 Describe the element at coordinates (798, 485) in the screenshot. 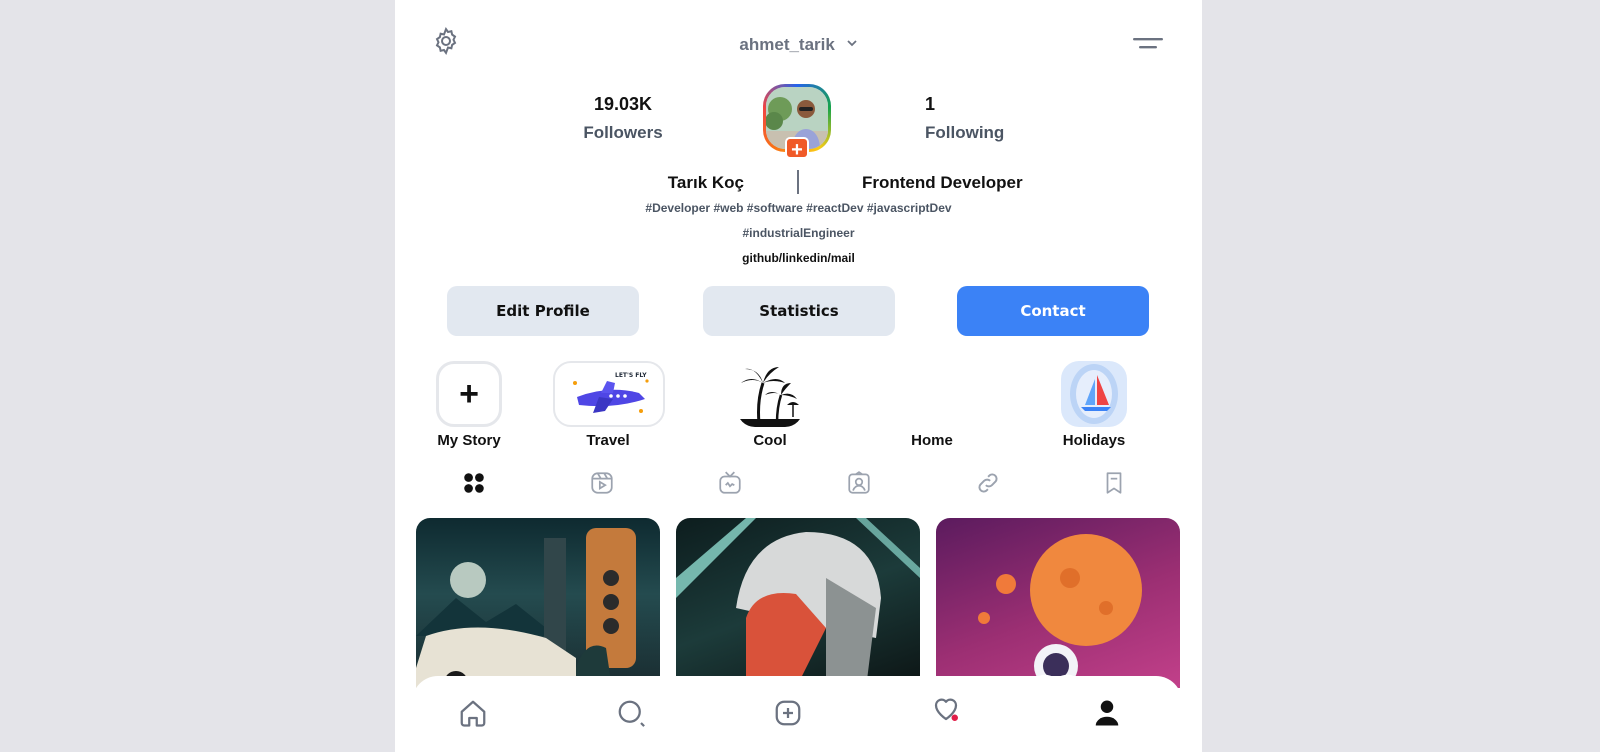

I see `content-tabs` at that location.